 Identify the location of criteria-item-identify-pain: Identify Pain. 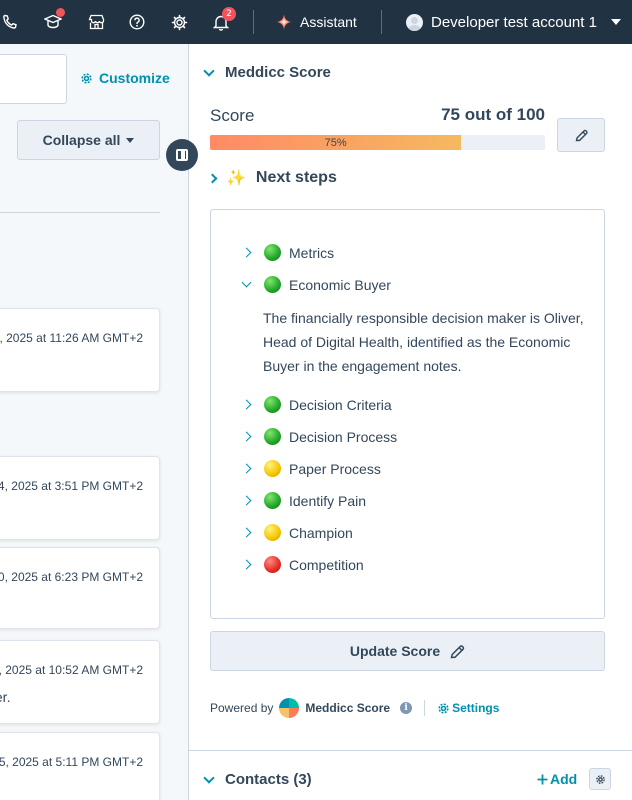
(304, 500).